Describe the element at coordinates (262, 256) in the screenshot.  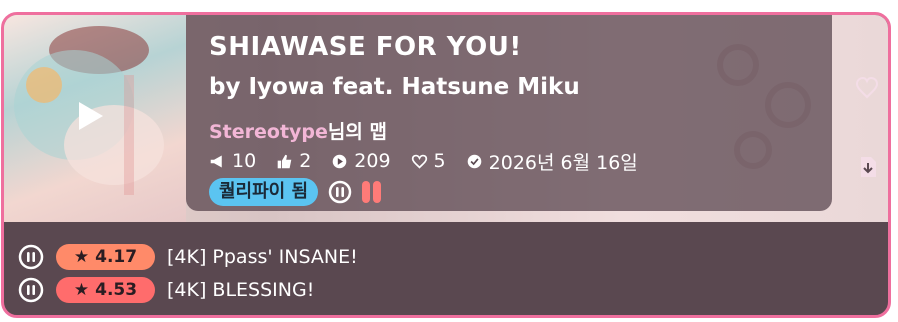
I see `difficulty-name: [4K] Ppass' INSANE!` at that location.